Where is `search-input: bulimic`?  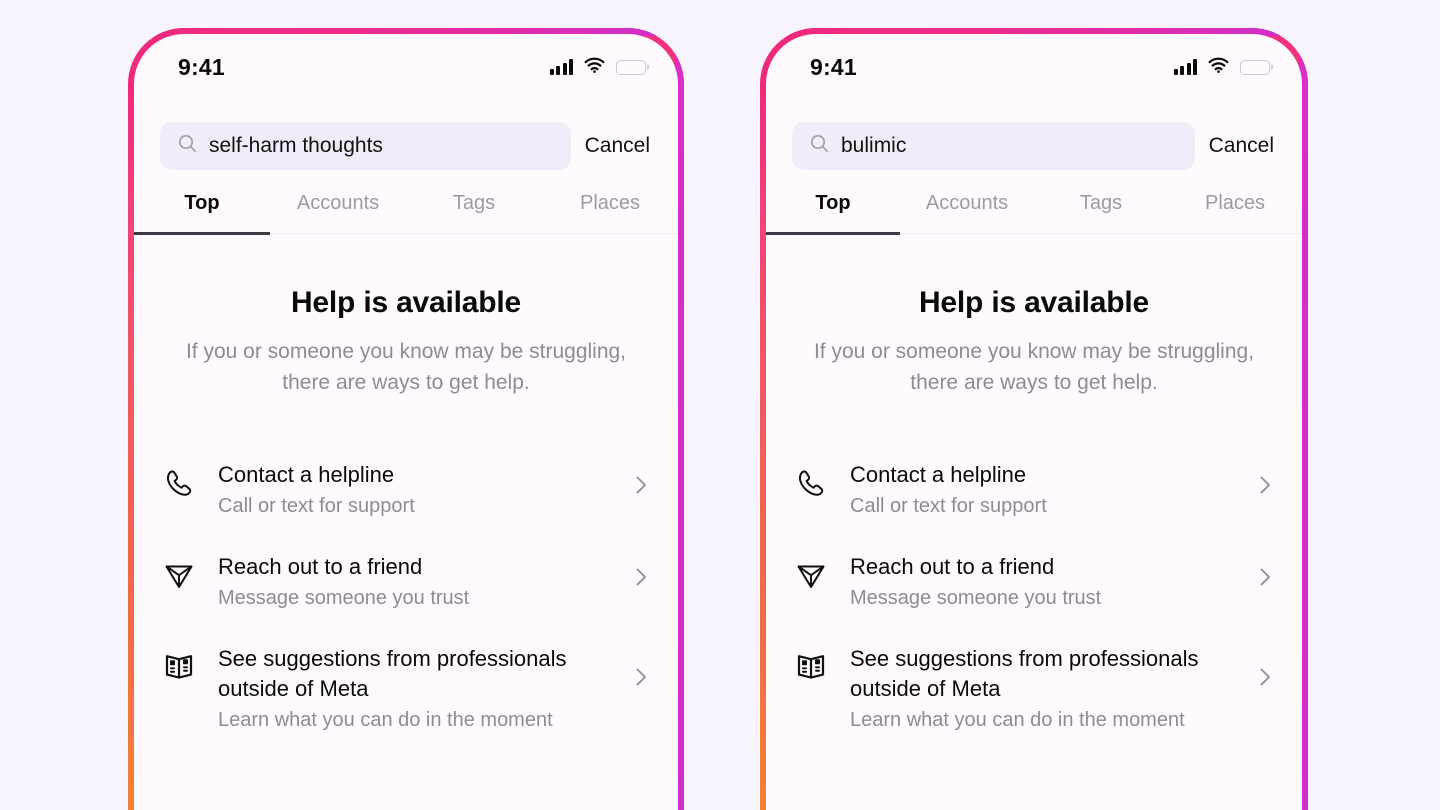
search-input: bulimic is located at coordinates (993, 146).